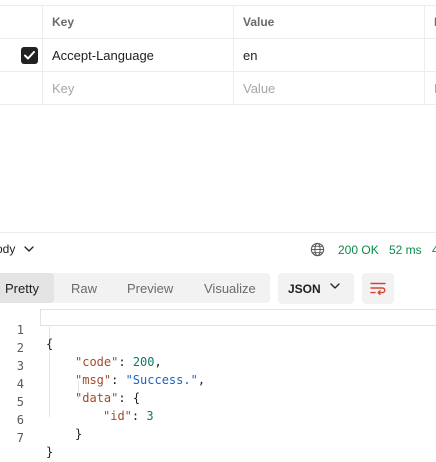 The height and width of the screenshot is (462, 436). Describe the element at coordinates (317, 249) in the screenshot. I see `globe-icon` at that location.